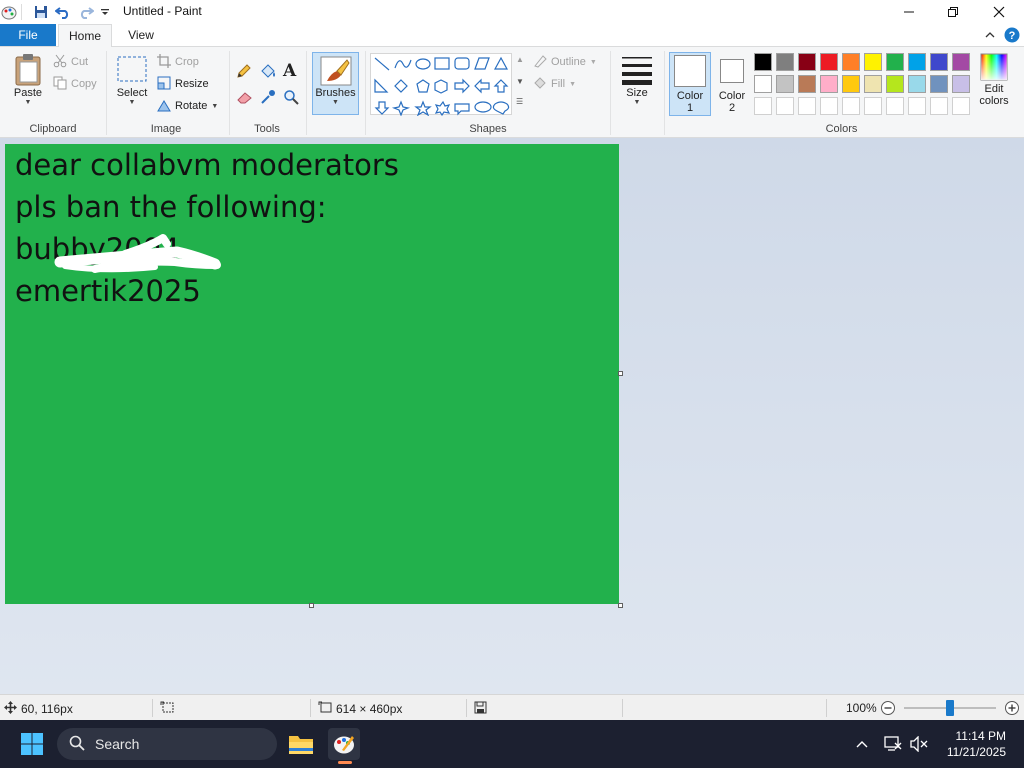 The height and width of the screenshot is (768, 1024). Describe the element at coordinates (637, 93) in the screenshot. I see `size-label: Size` at that location.